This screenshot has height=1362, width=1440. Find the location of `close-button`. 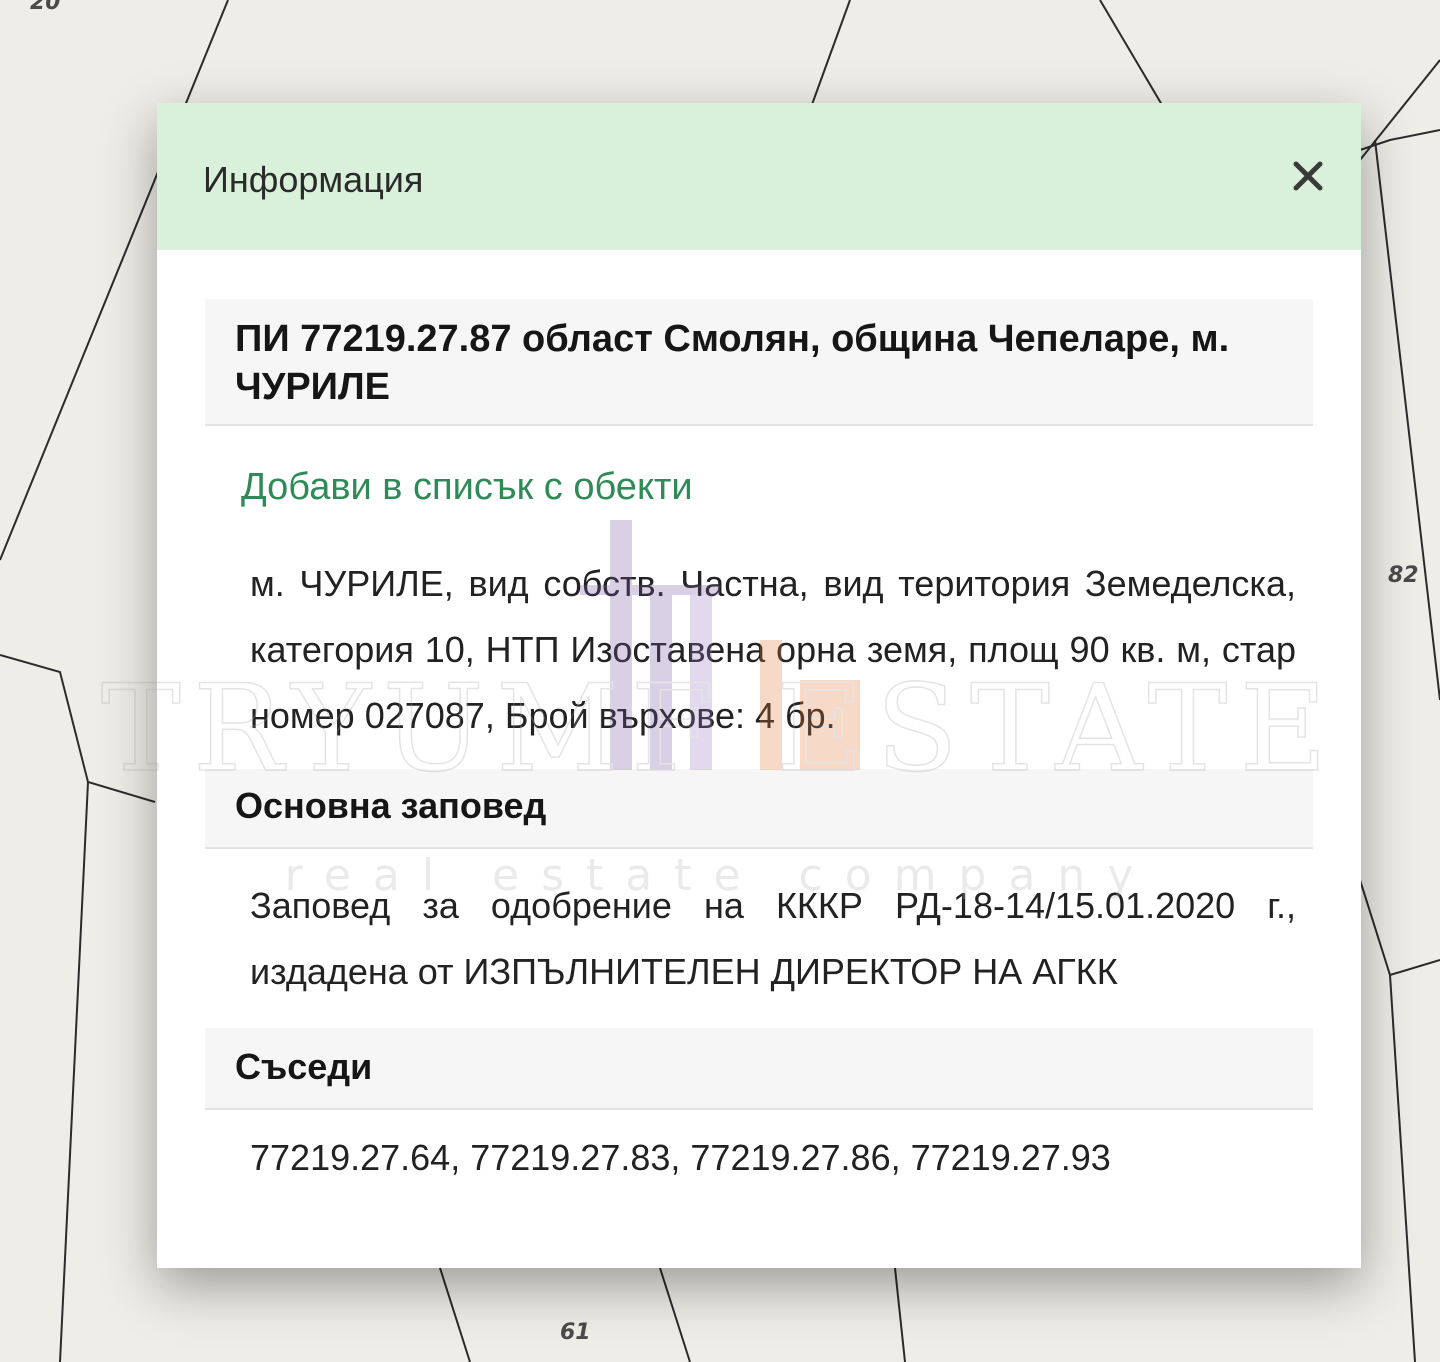

close-button is located at coordinates (1308, 176).